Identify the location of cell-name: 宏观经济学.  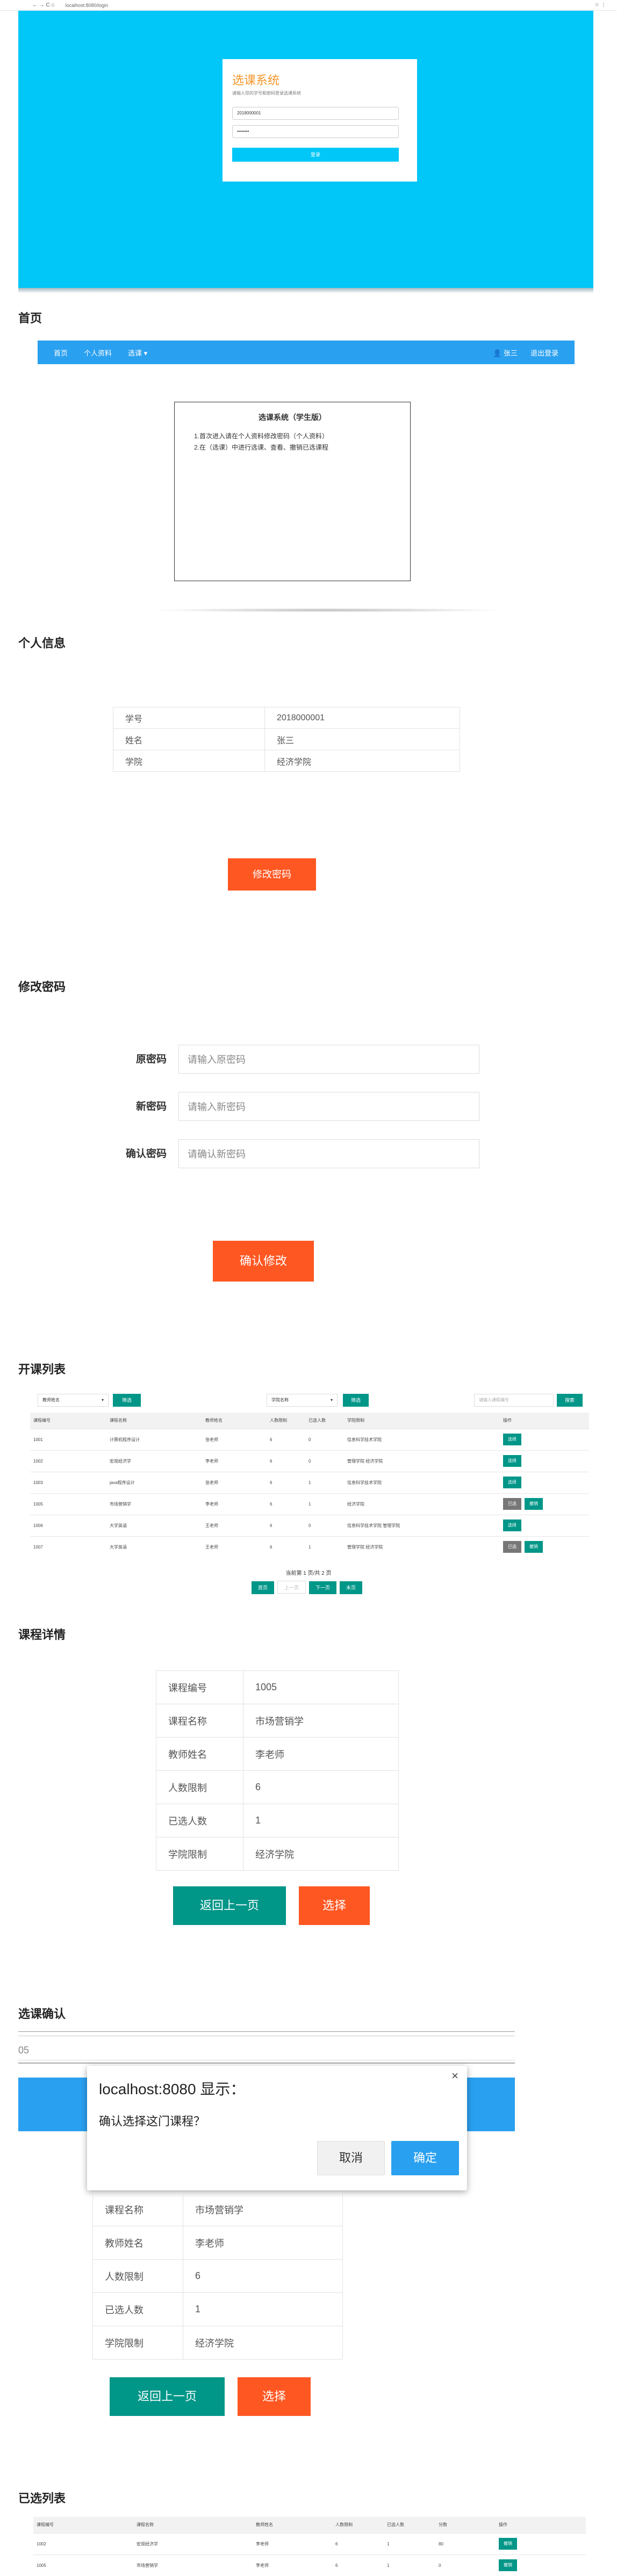
(193, 2543).